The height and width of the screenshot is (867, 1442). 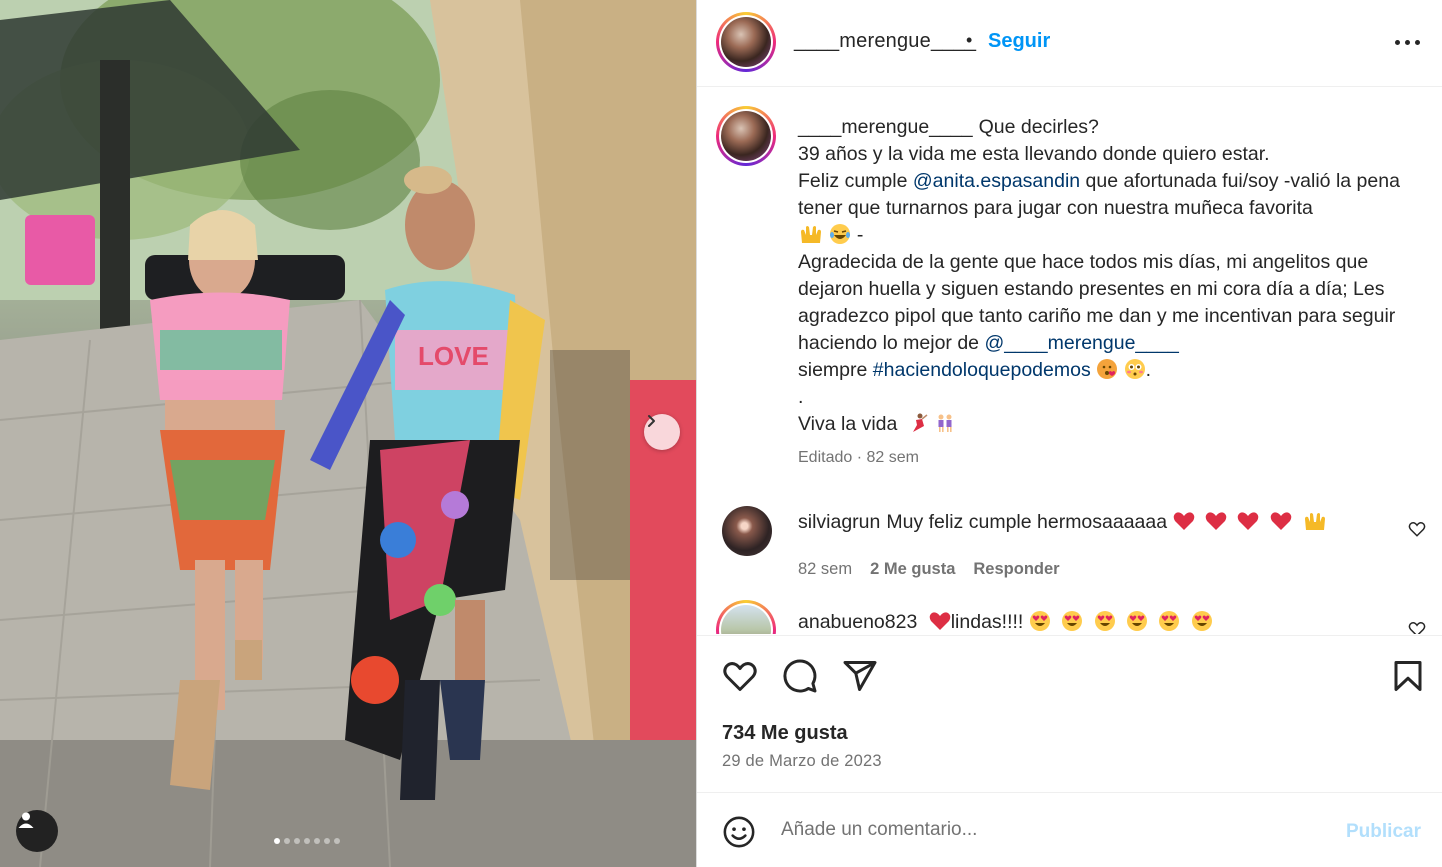 What do you see at coordinates (746, 136) in the screenshot?
I see `caption-author-avatar` at bounding box center [746, 136].